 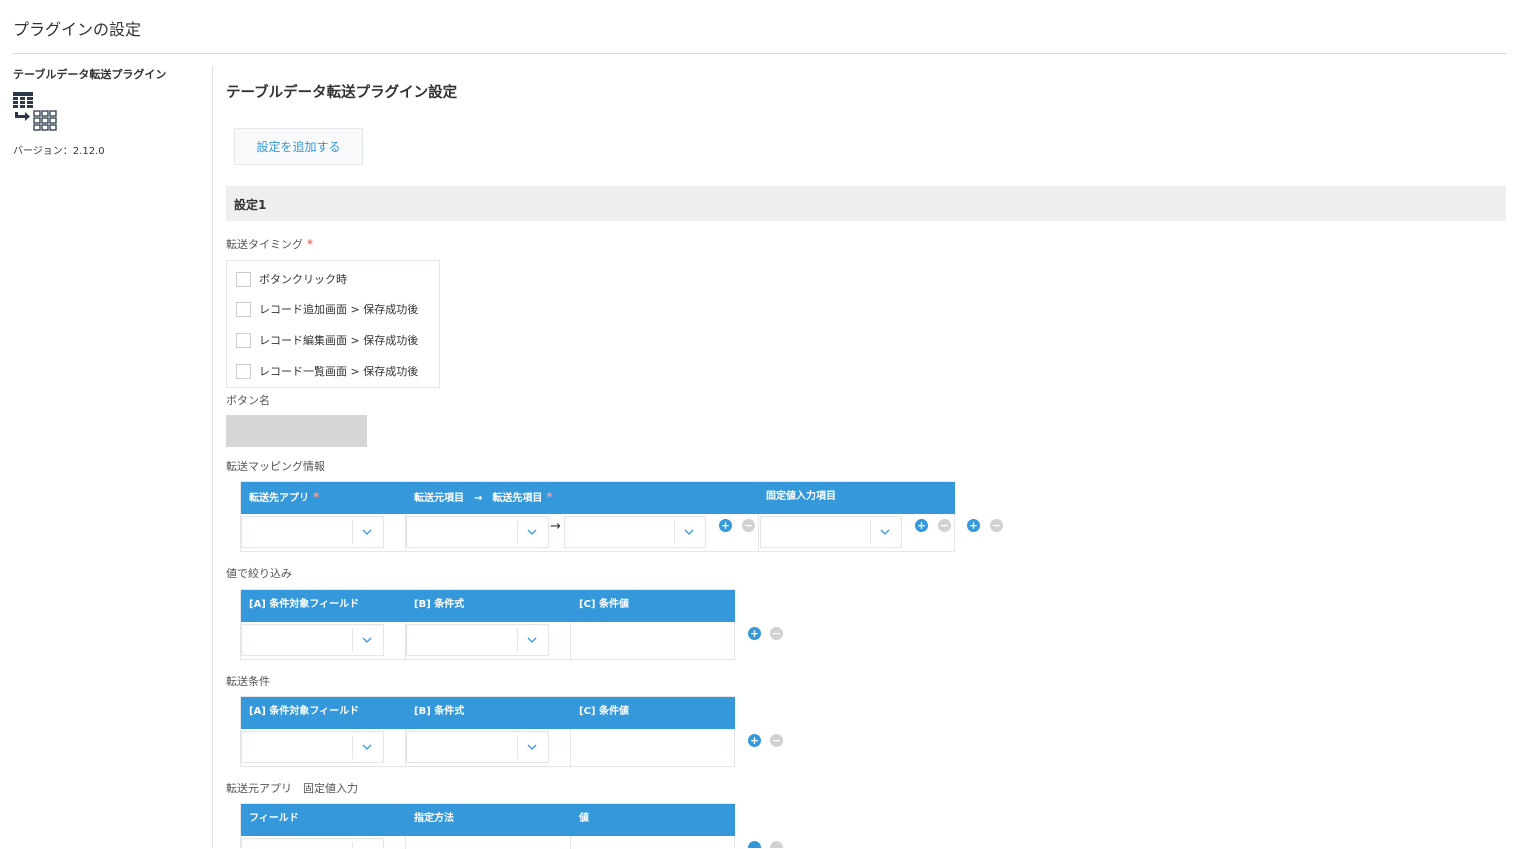 I want to click on transfer-condition-header: [A] 条件対象フィールド [B] 条件式 [C] 条件値, so click(x=488, y=713).